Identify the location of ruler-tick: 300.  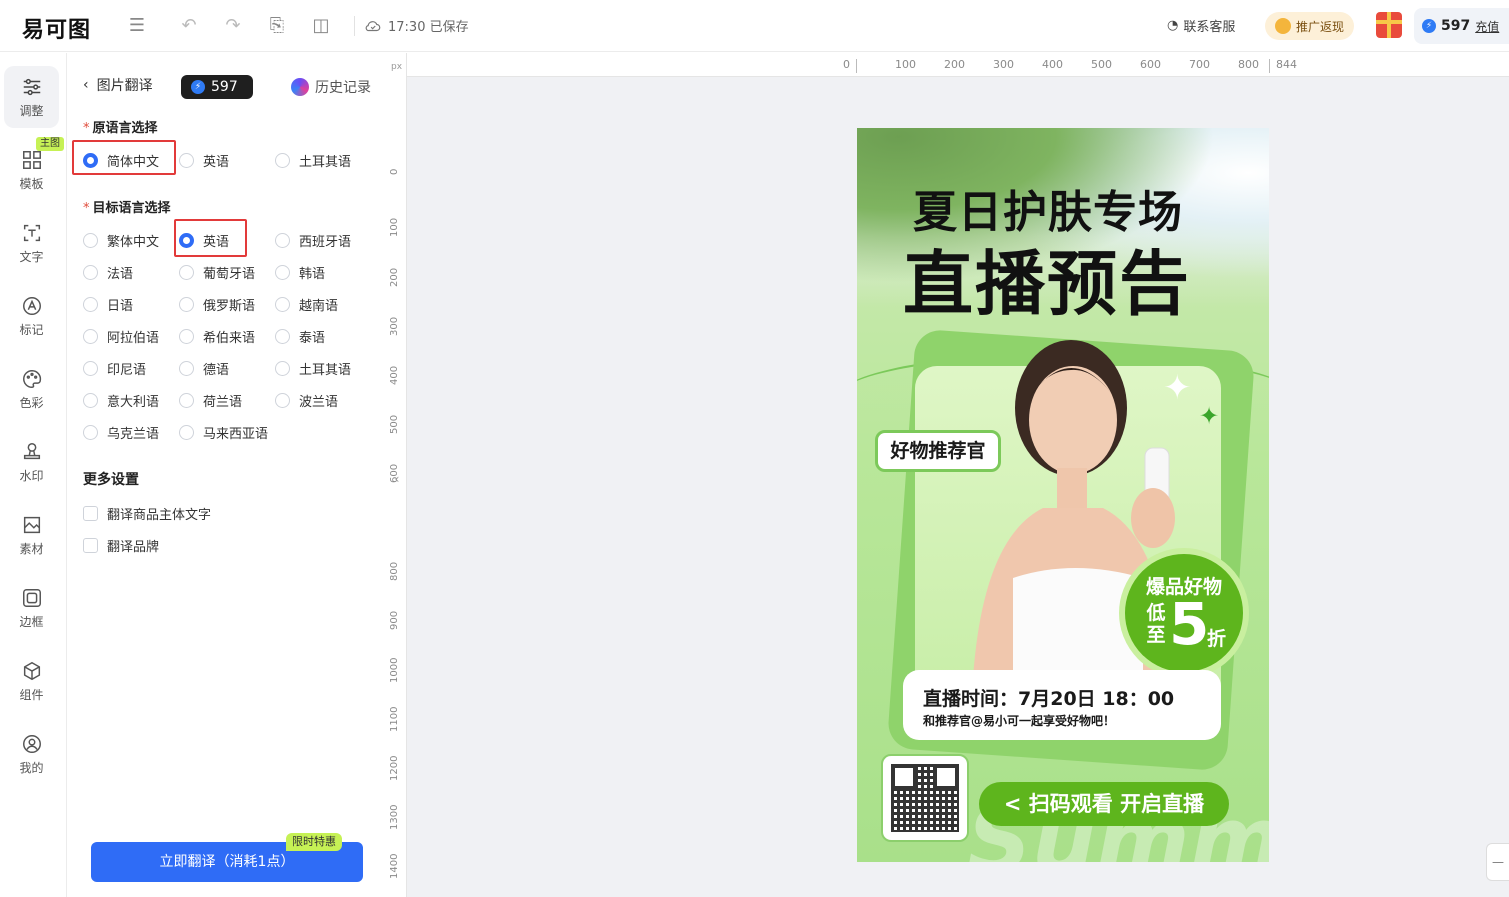
(394, 326).